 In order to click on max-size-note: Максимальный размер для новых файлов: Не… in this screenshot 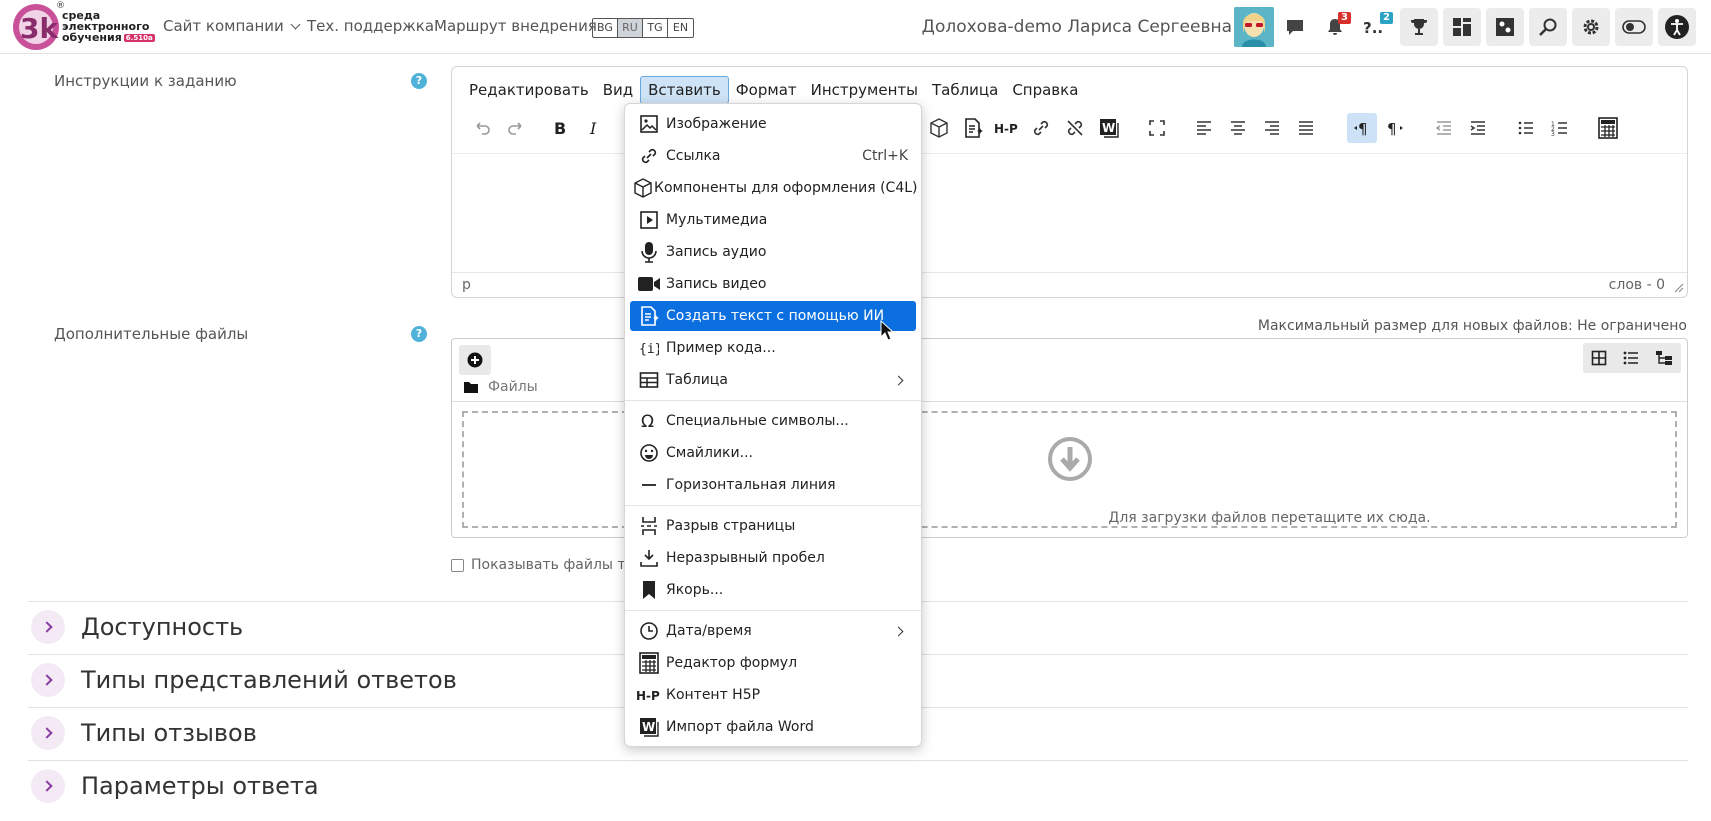, I will do `click(1472, 326)`.